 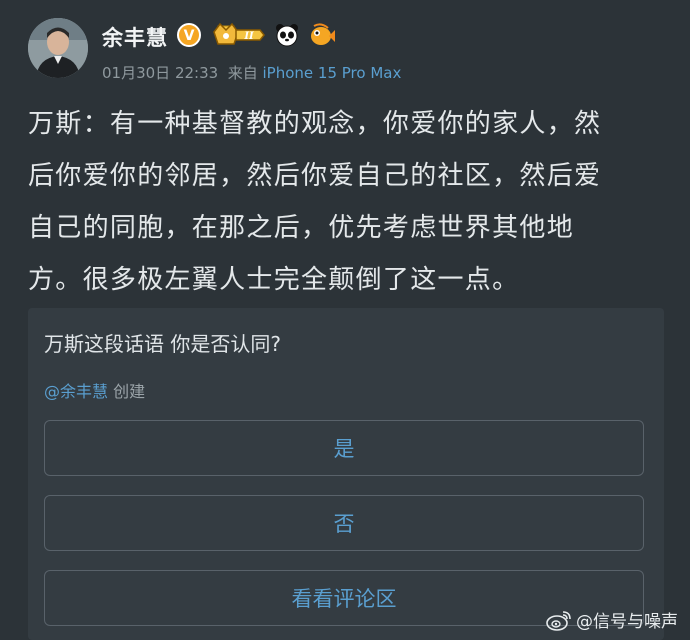 What do you see at coordinates (242, 73) in the screenshot?
I see `source-prefix: 来自` at bounding box center [242, 73].